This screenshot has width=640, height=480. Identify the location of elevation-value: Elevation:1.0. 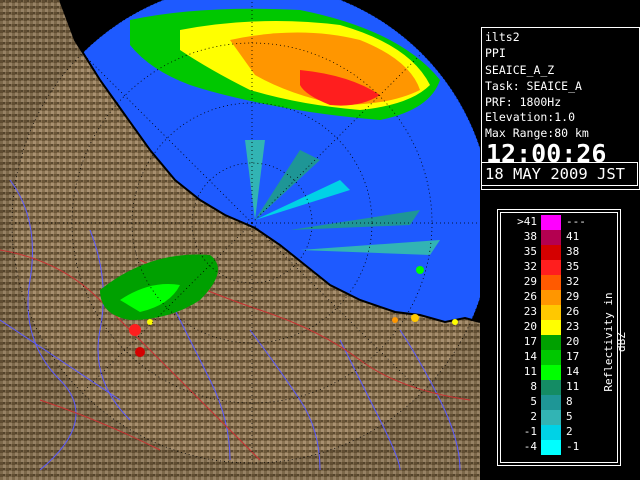
(530, 117).